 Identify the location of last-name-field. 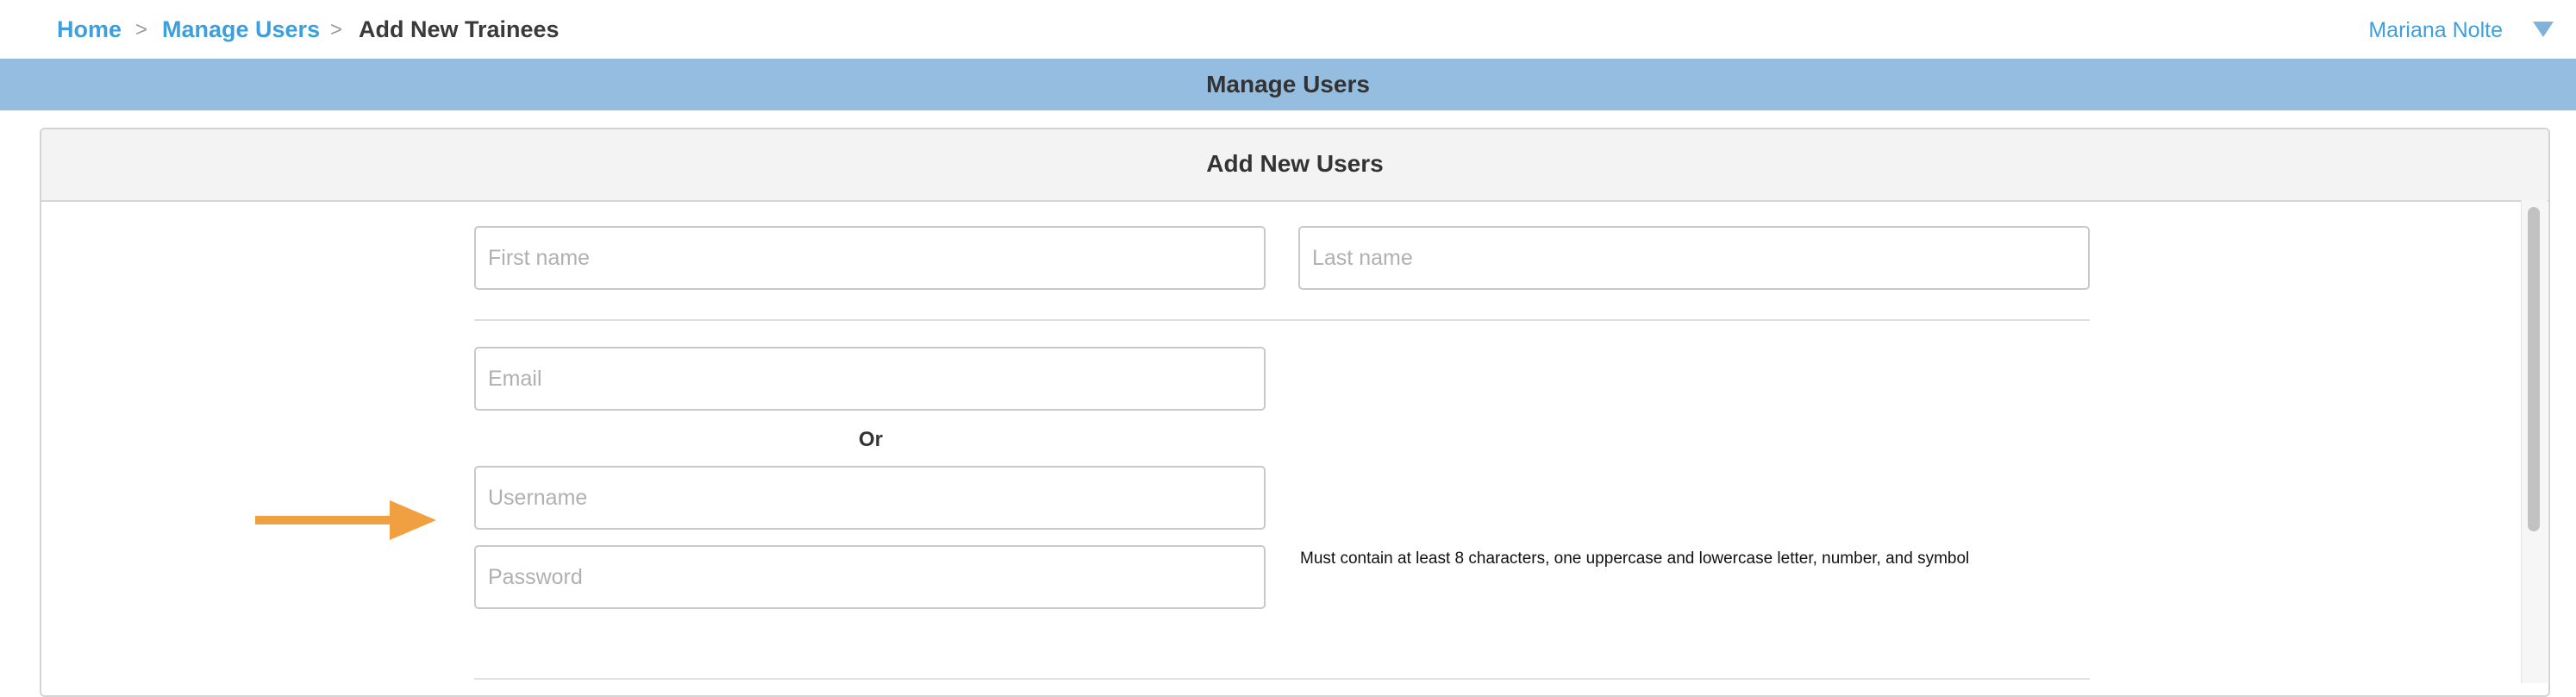
(1694, 258).